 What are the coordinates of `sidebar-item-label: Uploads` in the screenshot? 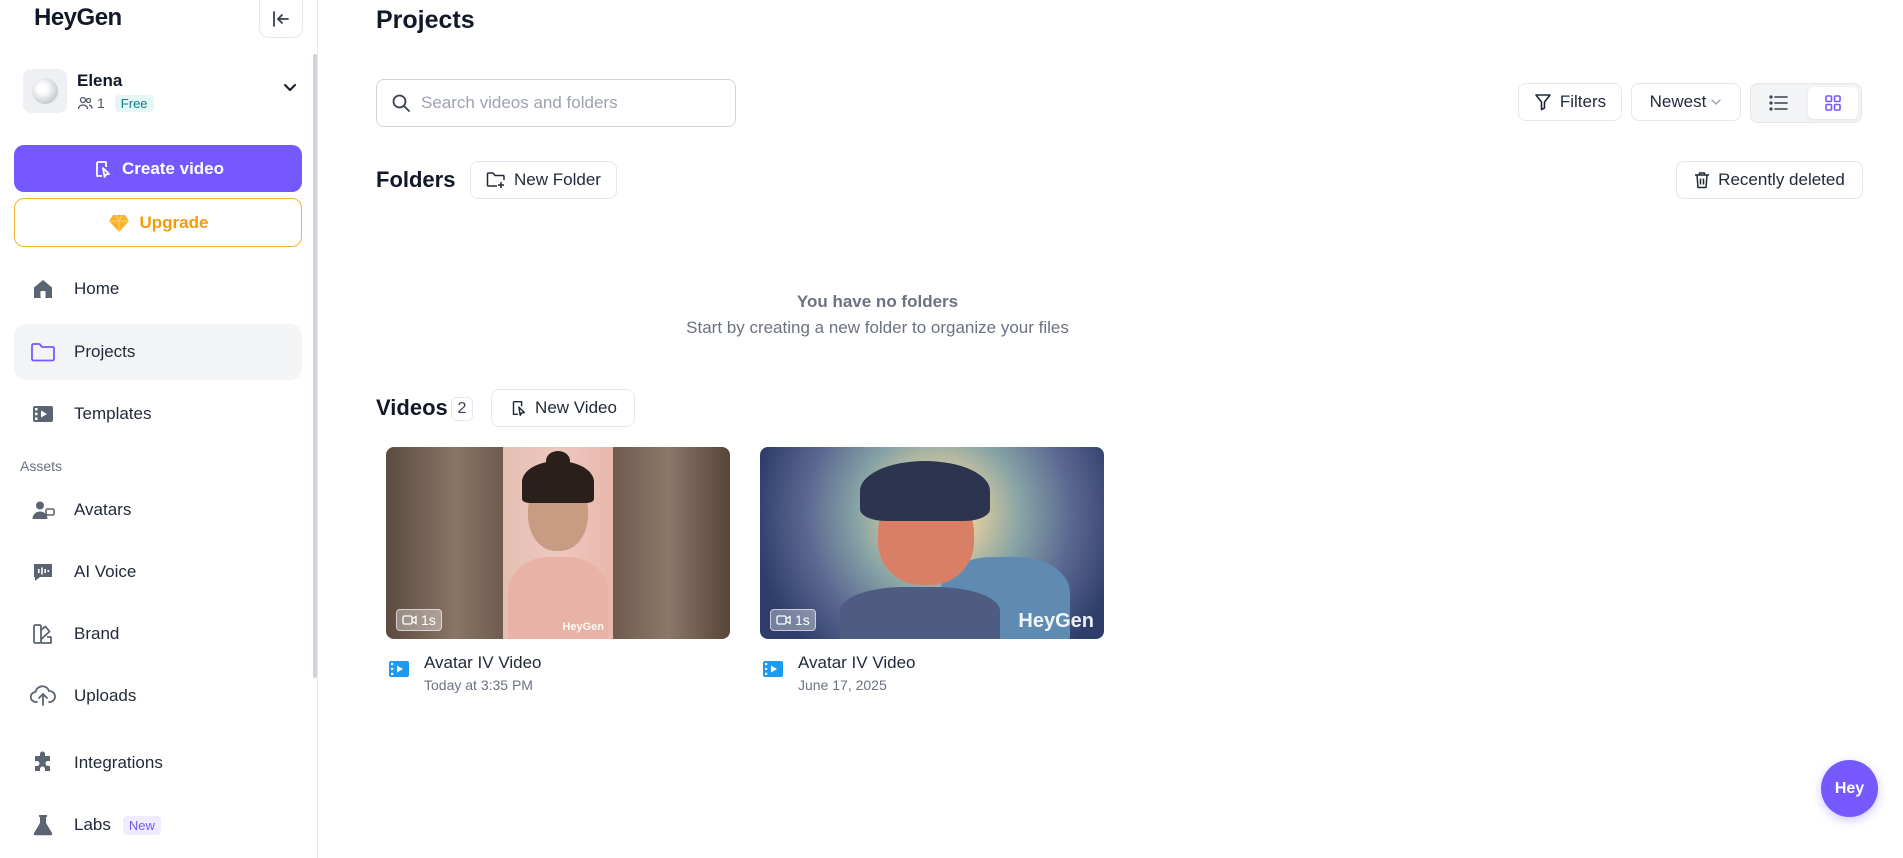 It's located at (105, 695).